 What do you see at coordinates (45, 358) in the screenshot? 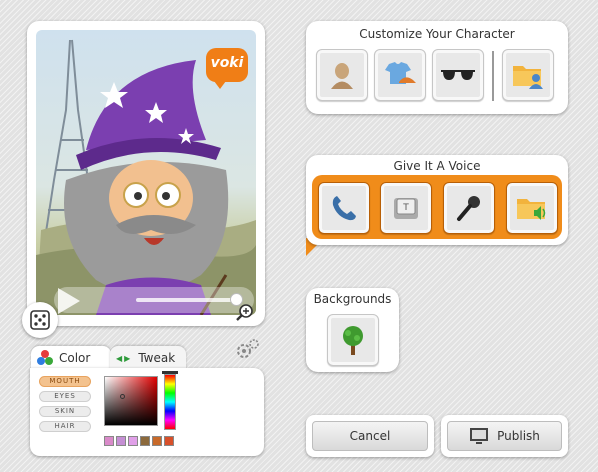
I see `color-dots-icon` at bounding box center [45, 358].